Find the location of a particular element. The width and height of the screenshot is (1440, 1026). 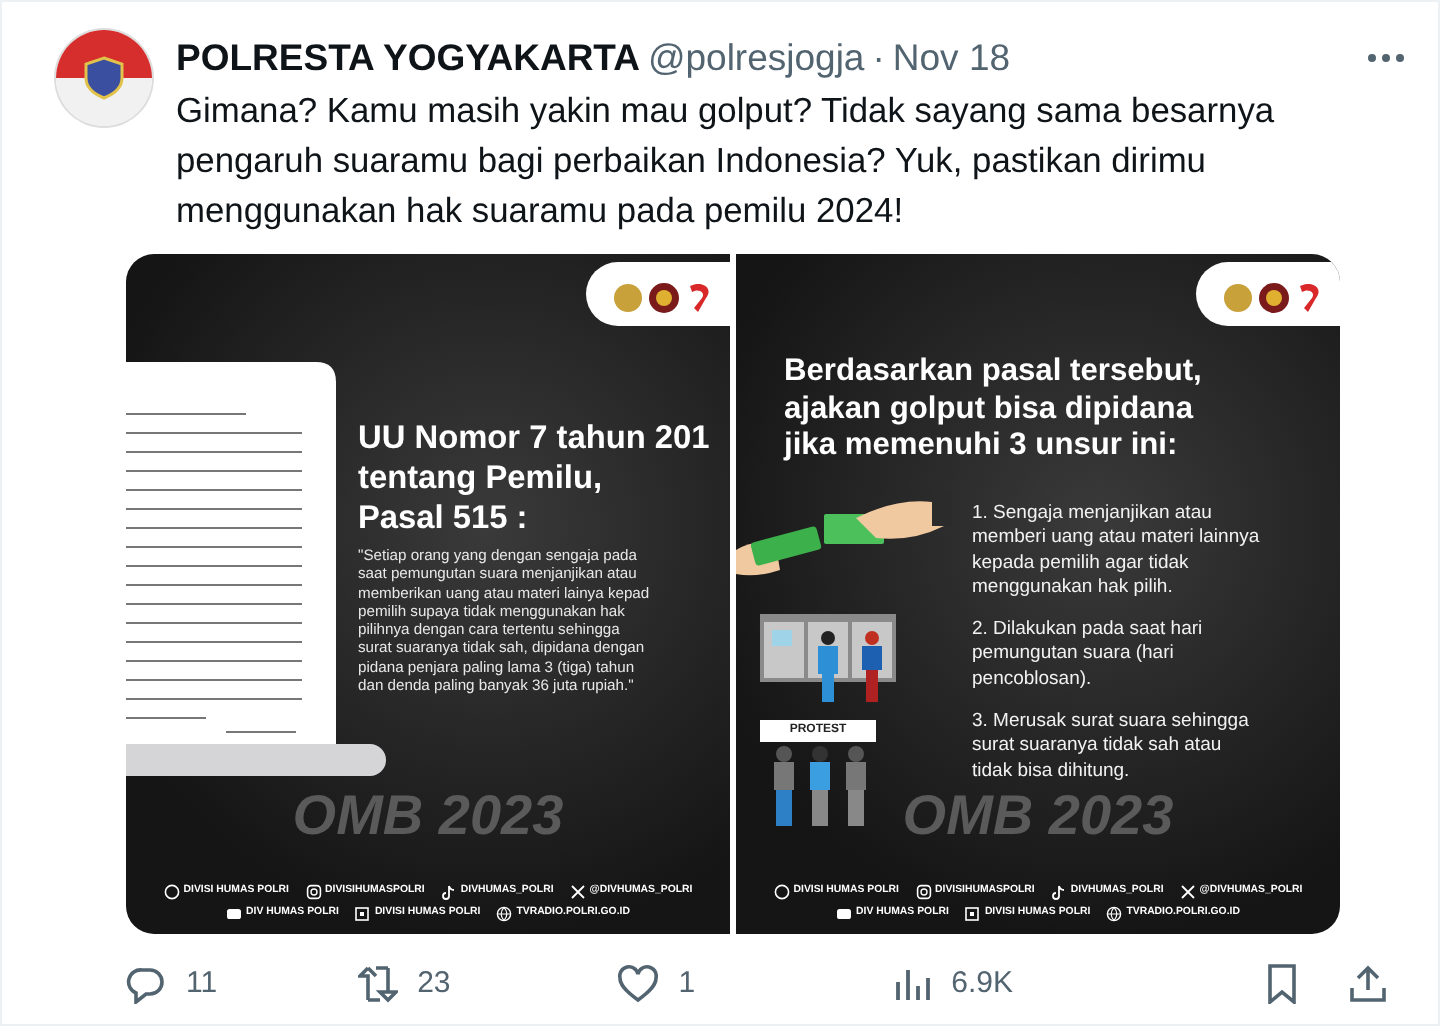

avatar is located at coordinates (104, 78).